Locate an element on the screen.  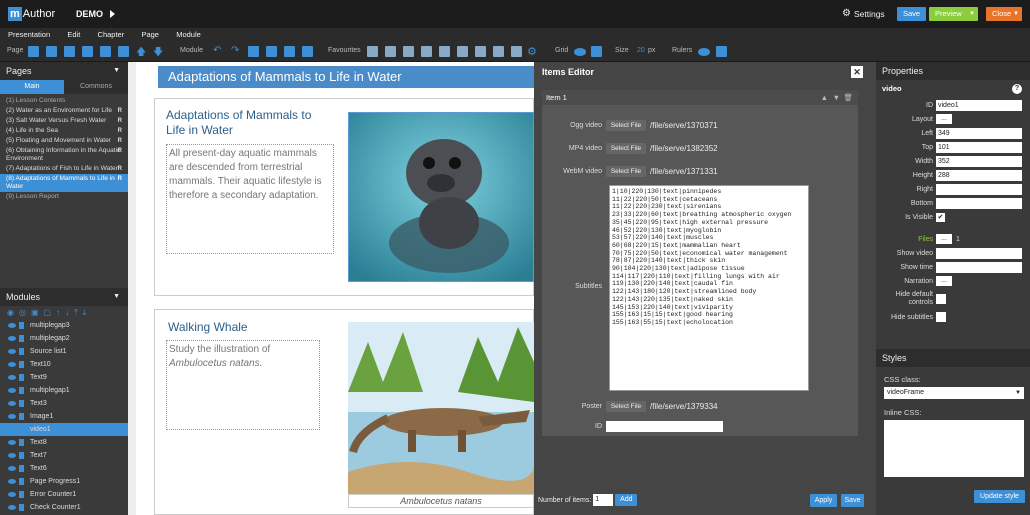
copy-page-icon is located at coordinates (51, 51).